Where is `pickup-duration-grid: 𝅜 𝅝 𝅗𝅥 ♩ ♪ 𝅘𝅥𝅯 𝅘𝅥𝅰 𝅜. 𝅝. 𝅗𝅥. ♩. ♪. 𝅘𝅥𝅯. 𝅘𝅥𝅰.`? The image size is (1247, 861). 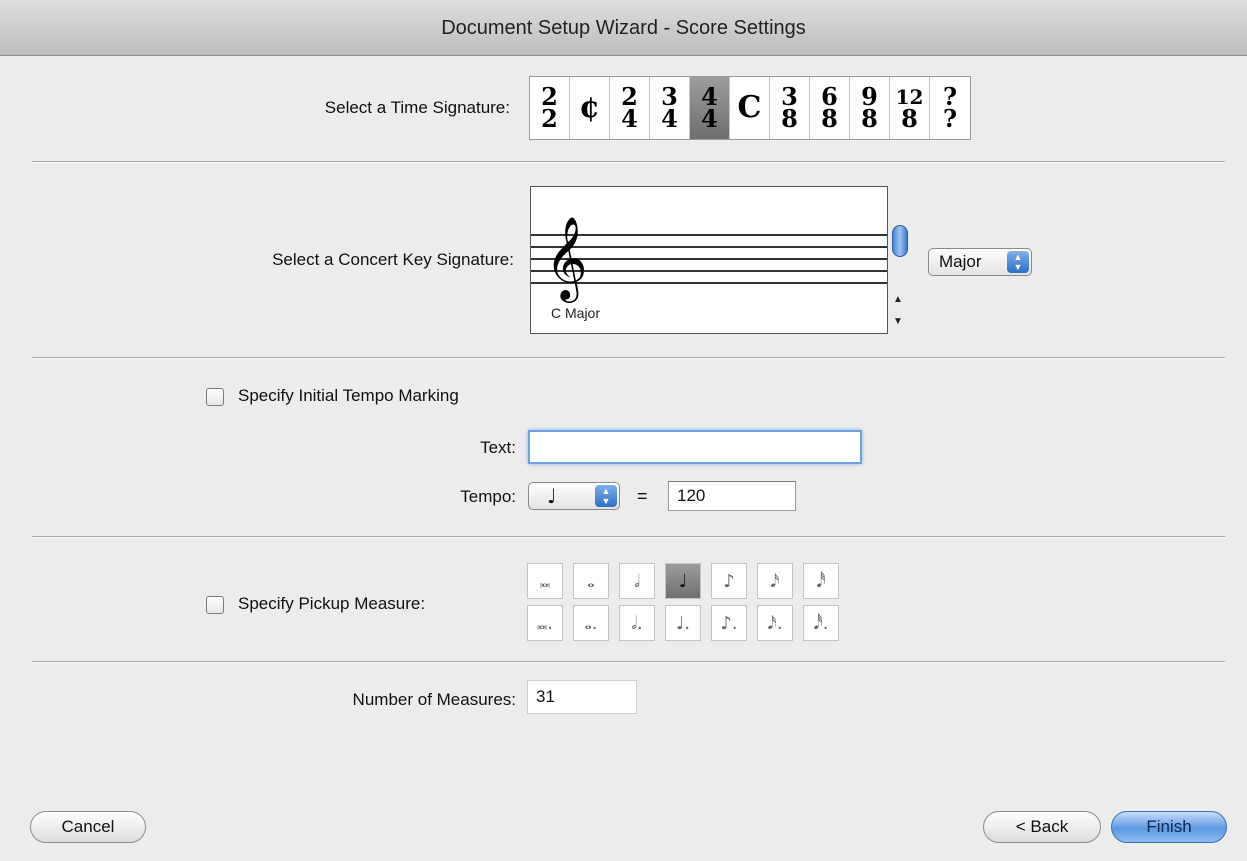 pickup-duration-grid: 𝅜 𝅝 𝅗𝅥 ♩ ♪ 𝅘𝅥𝅯 𝅘𝅥𝅰 𝅜. 𝅝. 𝅗𝅥. ♩. ♪. 𝅘𝅥𝅯. 𝅘𝅥𝅰. is located at coordinates (688, 605).